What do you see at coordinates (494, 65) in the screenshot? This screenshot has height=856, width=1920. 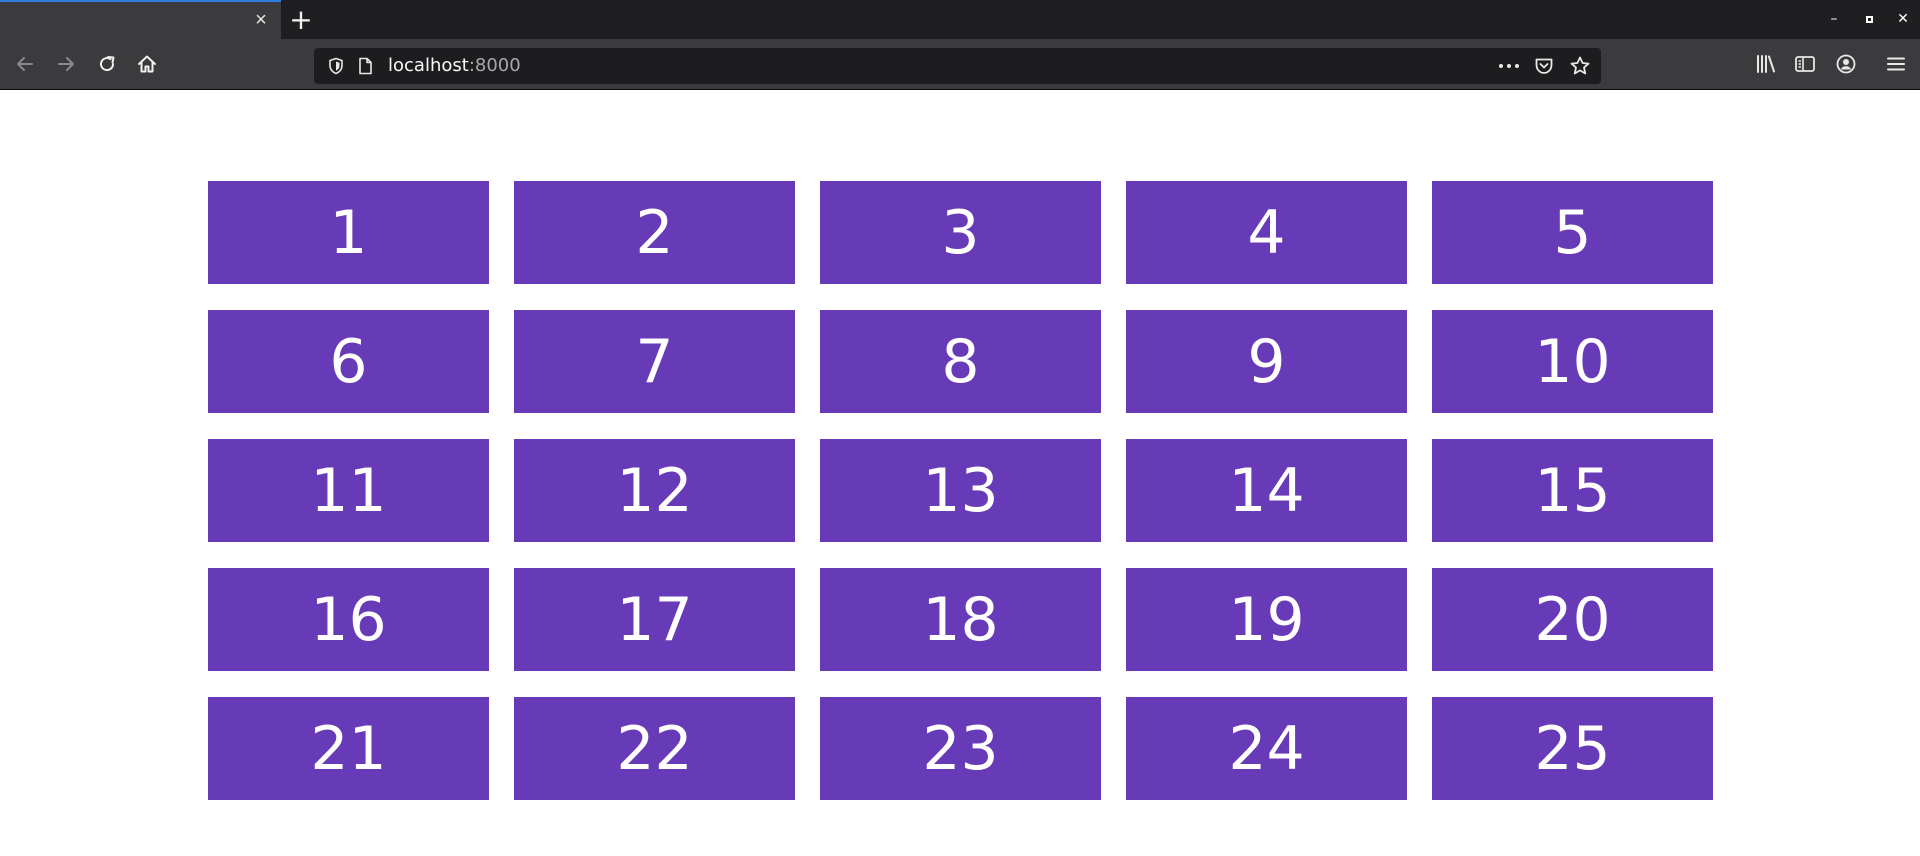 I see `url-port: :8000` at bounding box center [494, 65].